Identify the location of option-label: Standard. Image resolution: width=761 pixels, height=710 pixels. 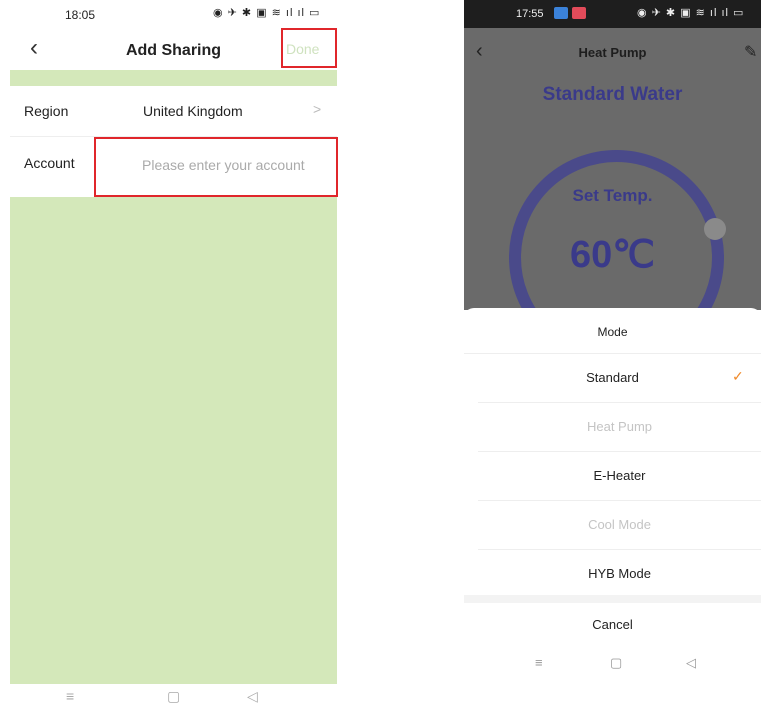
(612, 377).